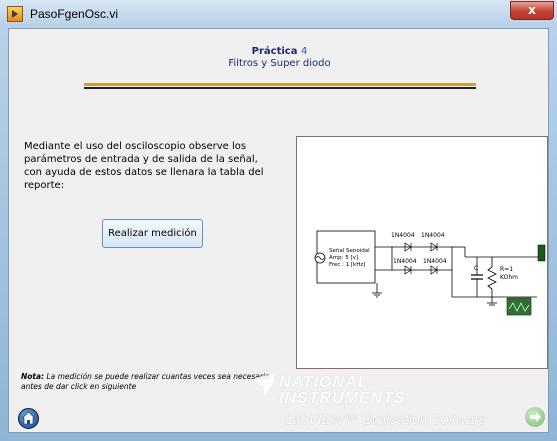 The image size is (557, 441). Describe the element at coordinates (74, 14) in the screenshot. I see `window-title: PasoFgenOsc.vi` at that location.